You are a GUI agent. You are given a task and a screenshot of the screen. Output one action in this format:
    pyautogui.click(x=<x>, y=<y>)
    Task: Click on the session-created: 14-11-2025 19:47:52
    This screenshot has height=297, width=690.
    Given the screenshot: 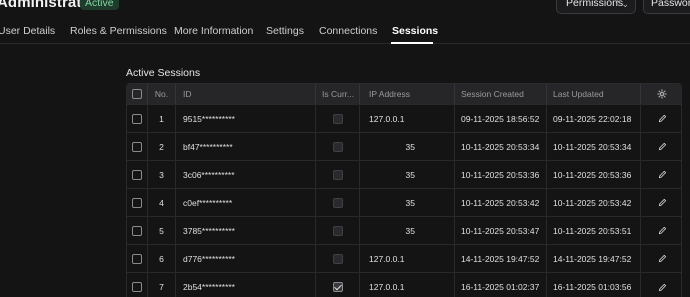 What is the action you would take?
    pyautogui.click(x=500, y=258)
    